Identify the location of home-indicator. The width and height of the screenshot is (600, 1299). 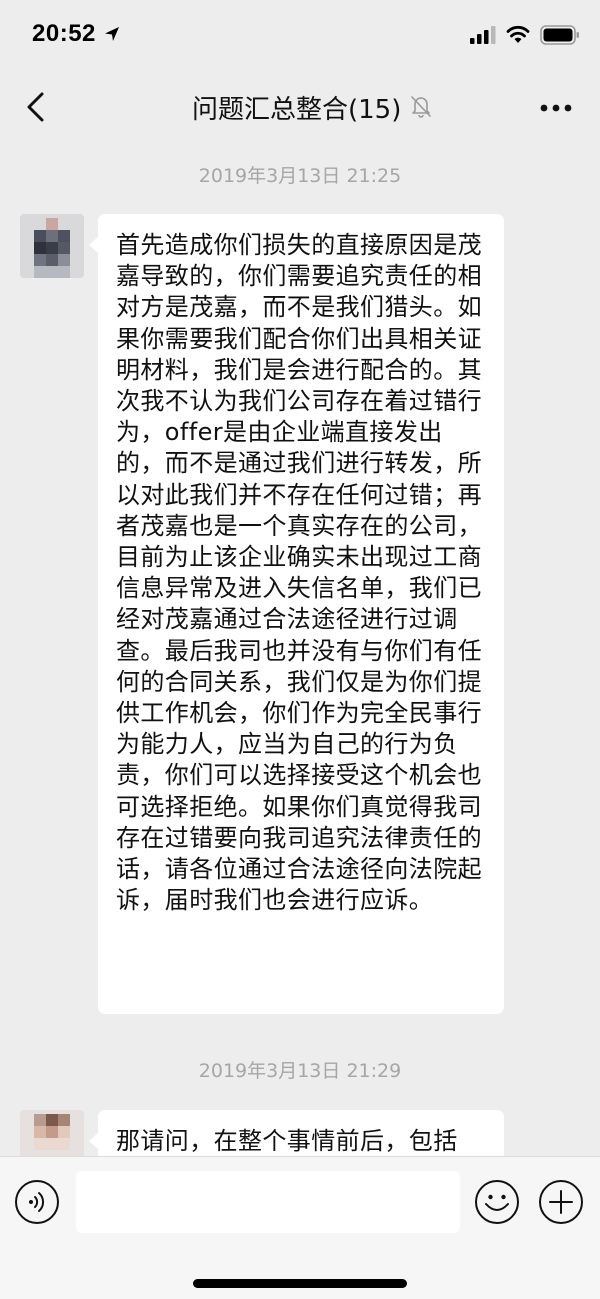
(300, 1283).